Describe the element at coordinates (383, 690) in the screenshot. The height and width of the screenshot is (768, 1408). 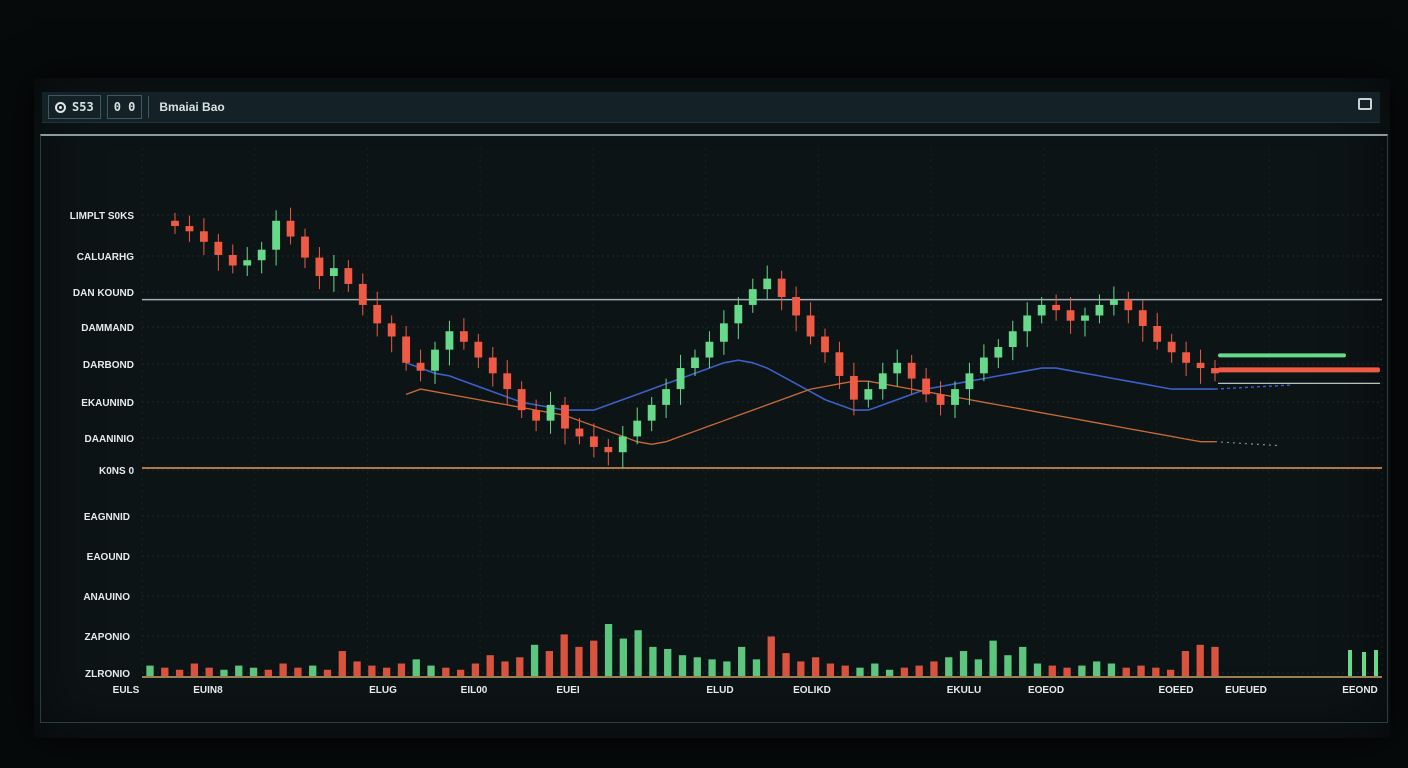
I see `x-tick-label: ELUG` at that location.